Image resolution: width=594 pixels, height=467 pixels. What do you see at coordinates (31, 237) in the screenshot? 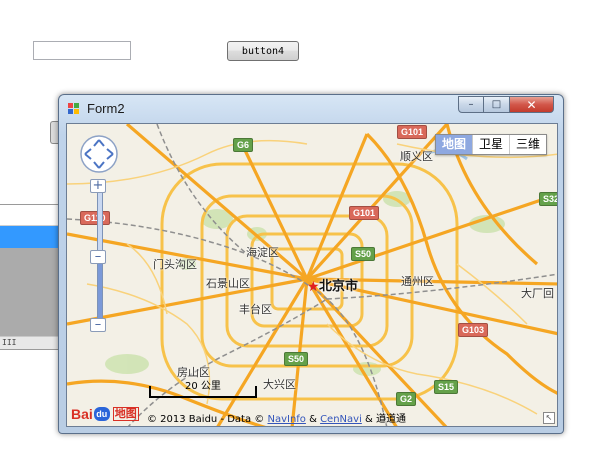
I see `list-selected-row` at bounding box center [31, 237].